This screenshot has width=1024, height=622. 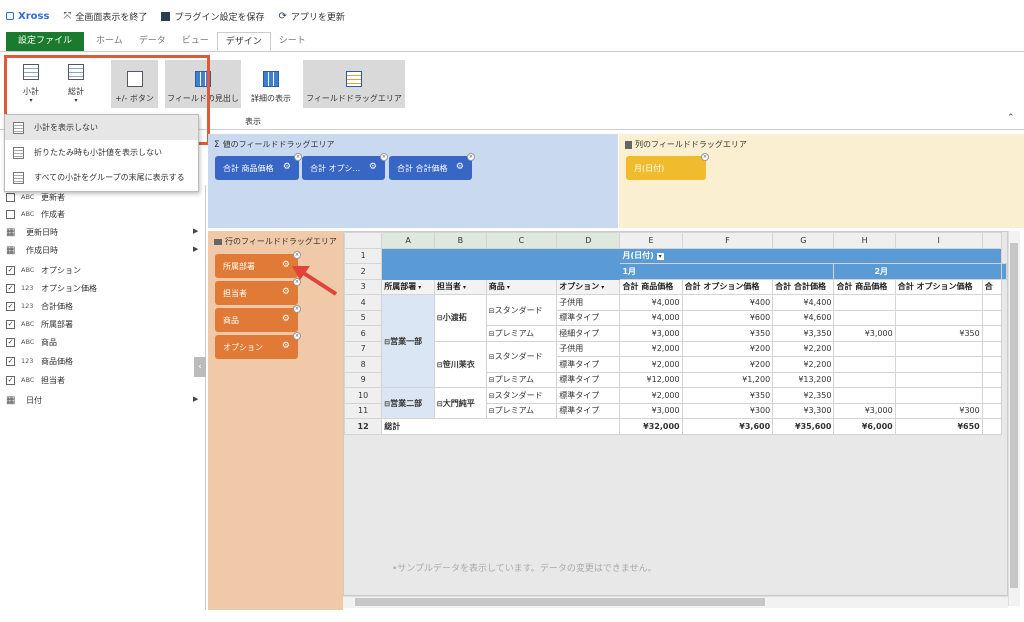 I want to click on row-chip: 商品 ⚙ ×, so click(x=258, y=318).